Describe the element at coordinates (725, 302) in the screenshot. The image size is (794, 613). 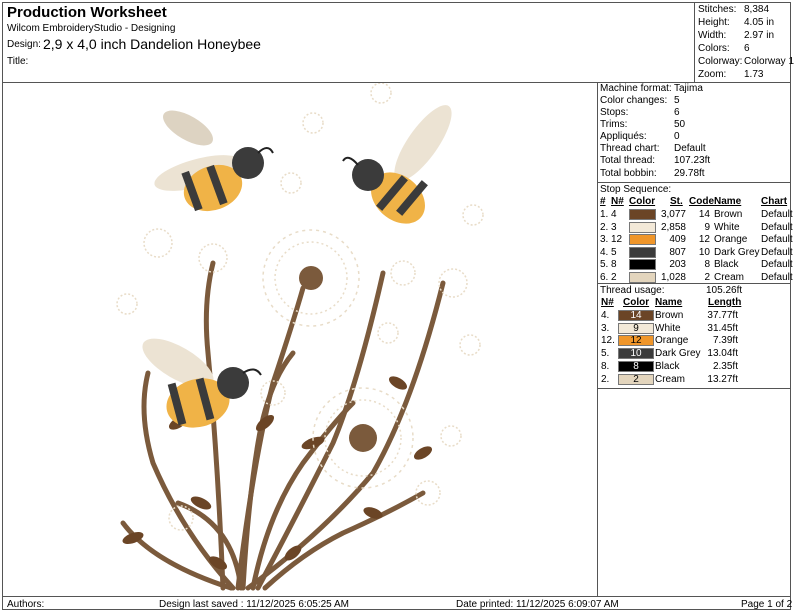
I see `col-length: Length` at that location.